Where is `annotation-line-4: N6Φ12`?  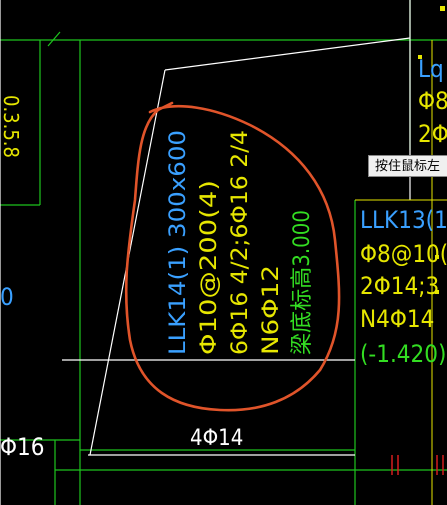 annotation-line-4: N6Φ12 is located at coordinates (271, 310).